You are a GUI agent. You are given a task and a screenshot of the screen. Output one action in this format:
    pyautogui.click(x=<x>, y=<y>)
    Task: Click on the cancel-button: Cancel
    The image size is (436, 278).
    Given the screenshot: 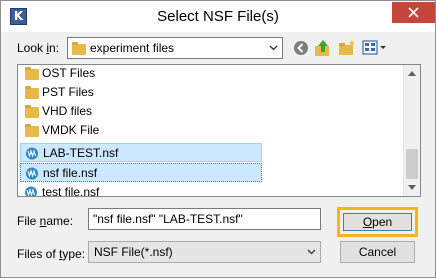 What is the action you would take?
    pyautogui.click(x=377, y=252)
    